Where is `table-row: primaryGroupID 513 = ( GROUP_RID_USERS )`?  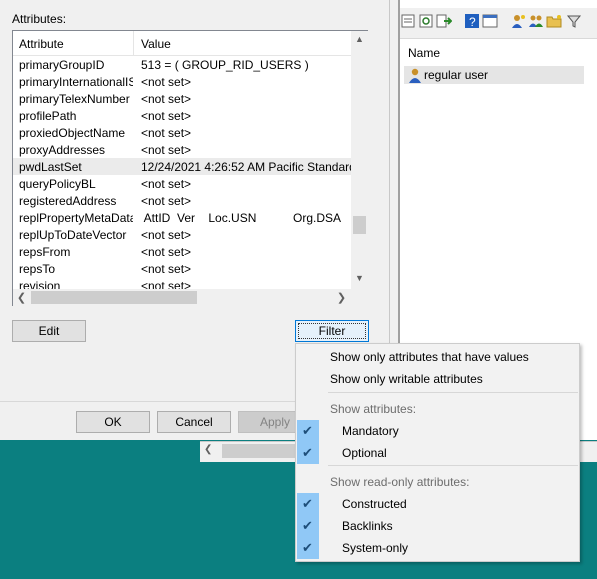
table-row: primaryGroupID 513 = ( GROUP_RID_USERS ) is located at coordinates (182, 64).